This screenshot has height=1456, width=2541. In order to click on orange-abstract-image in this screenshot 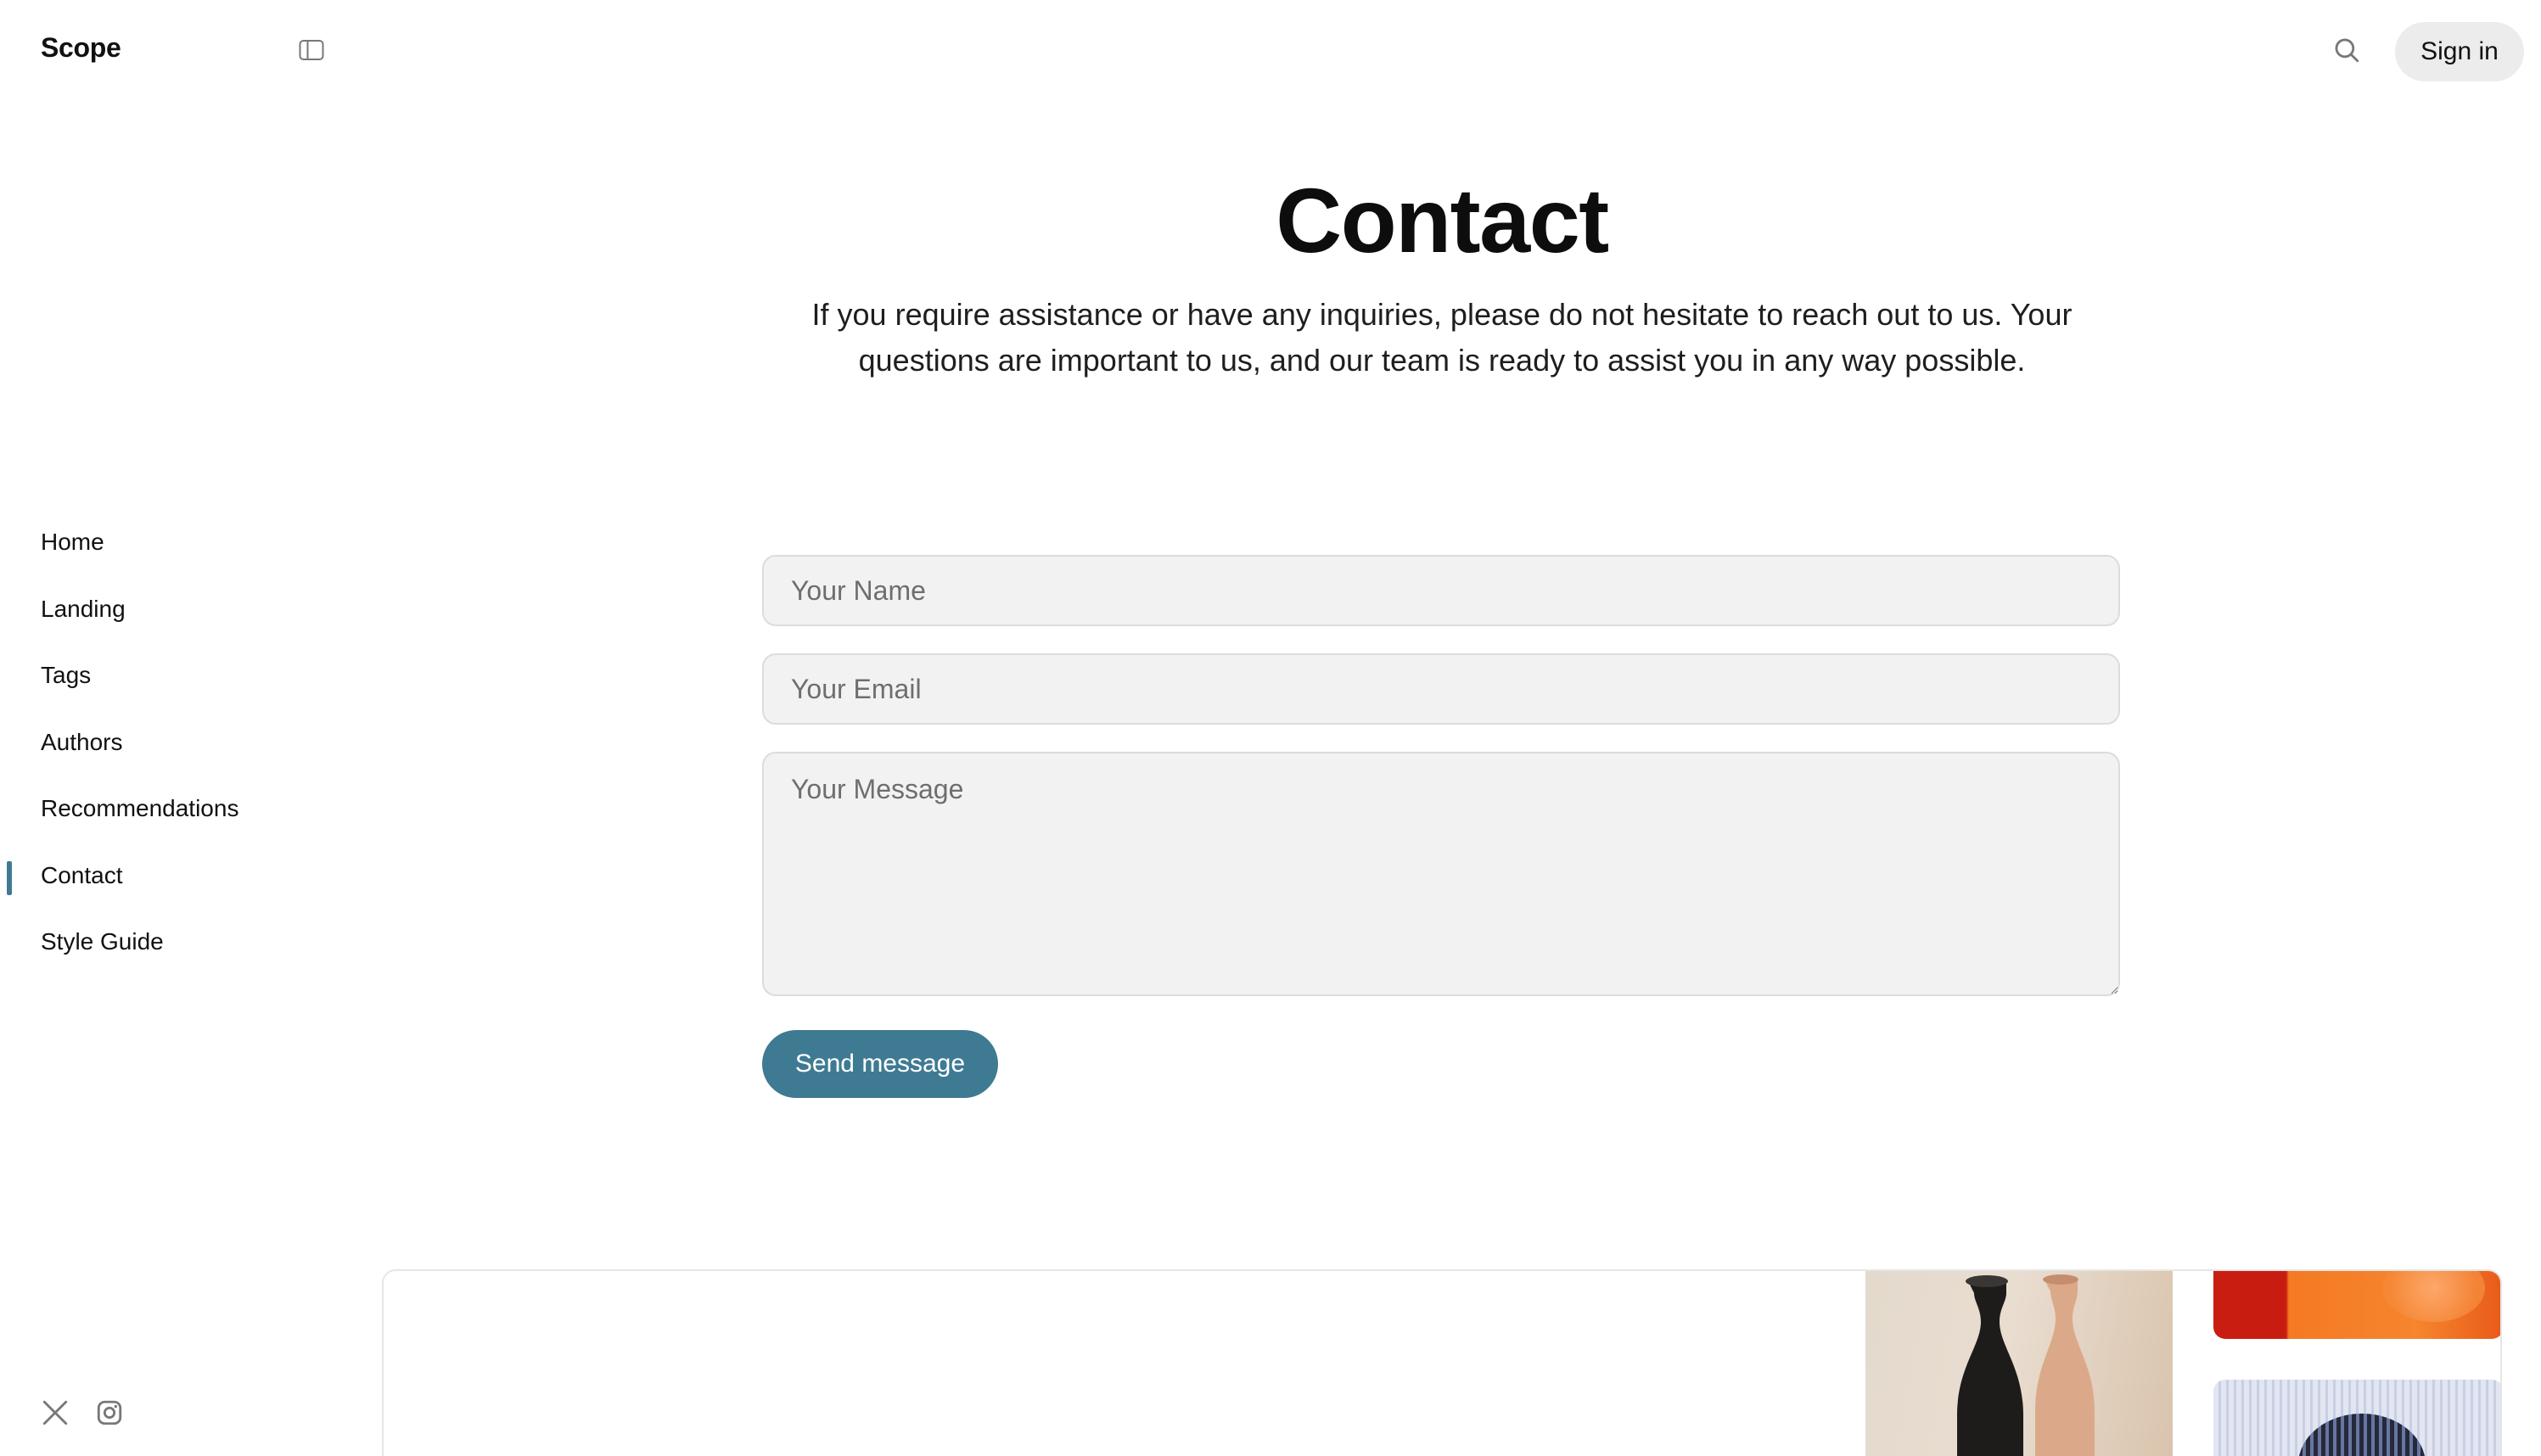, I will do `click(2356, 1305)`.